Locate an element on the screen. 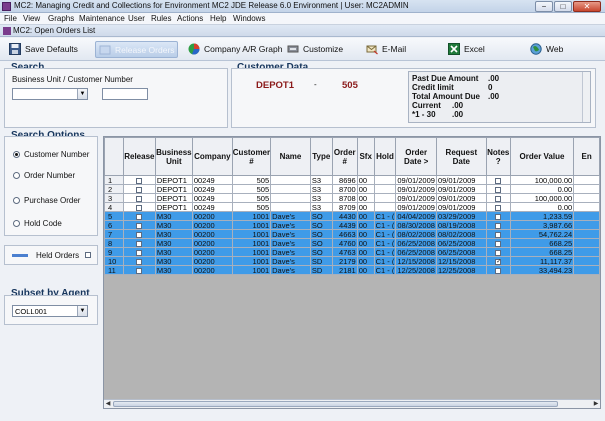  radio-purchase-order is located at coordinates (16, 200).